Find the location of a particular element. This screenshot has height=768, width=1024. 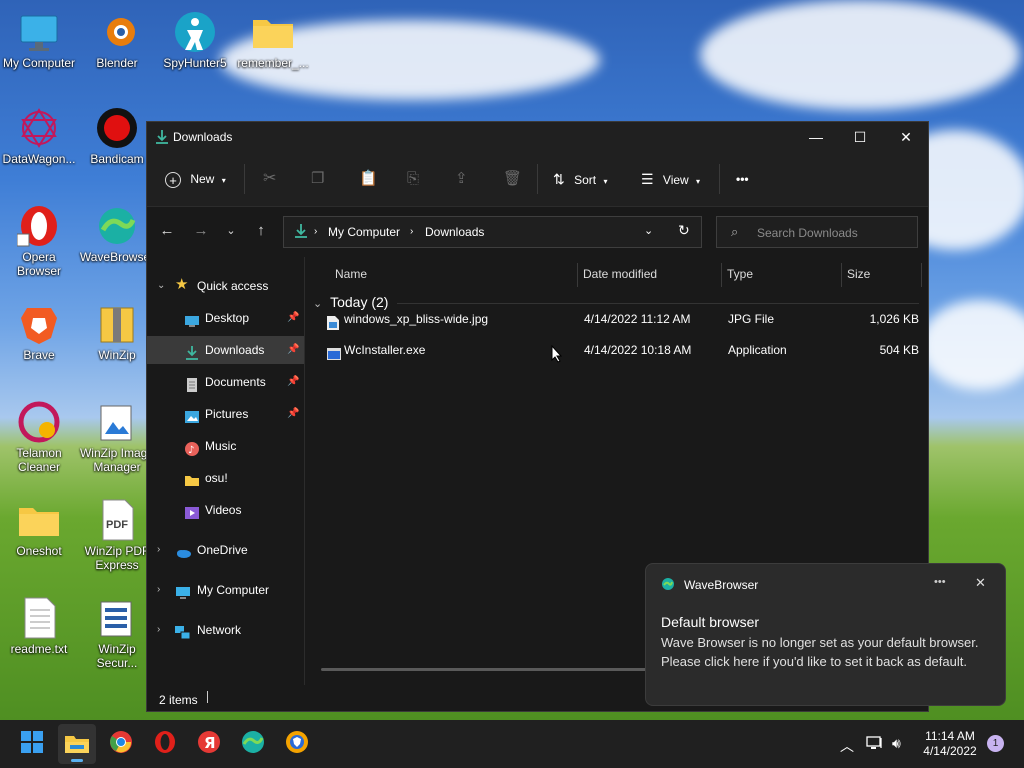

bandicam-icon is located at coordinates (117, 128).